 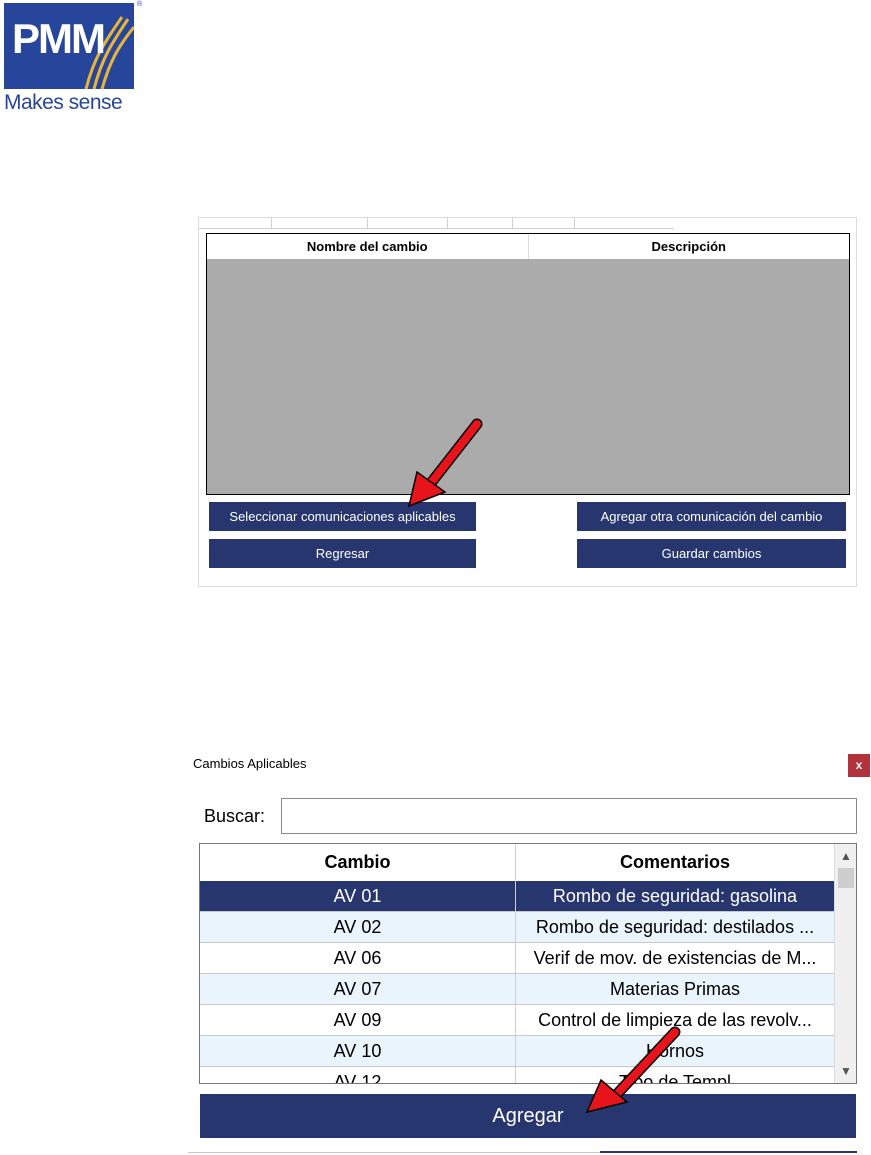 I want to click on scroll-down-icon: ▼, so click(x=845, y=1071).